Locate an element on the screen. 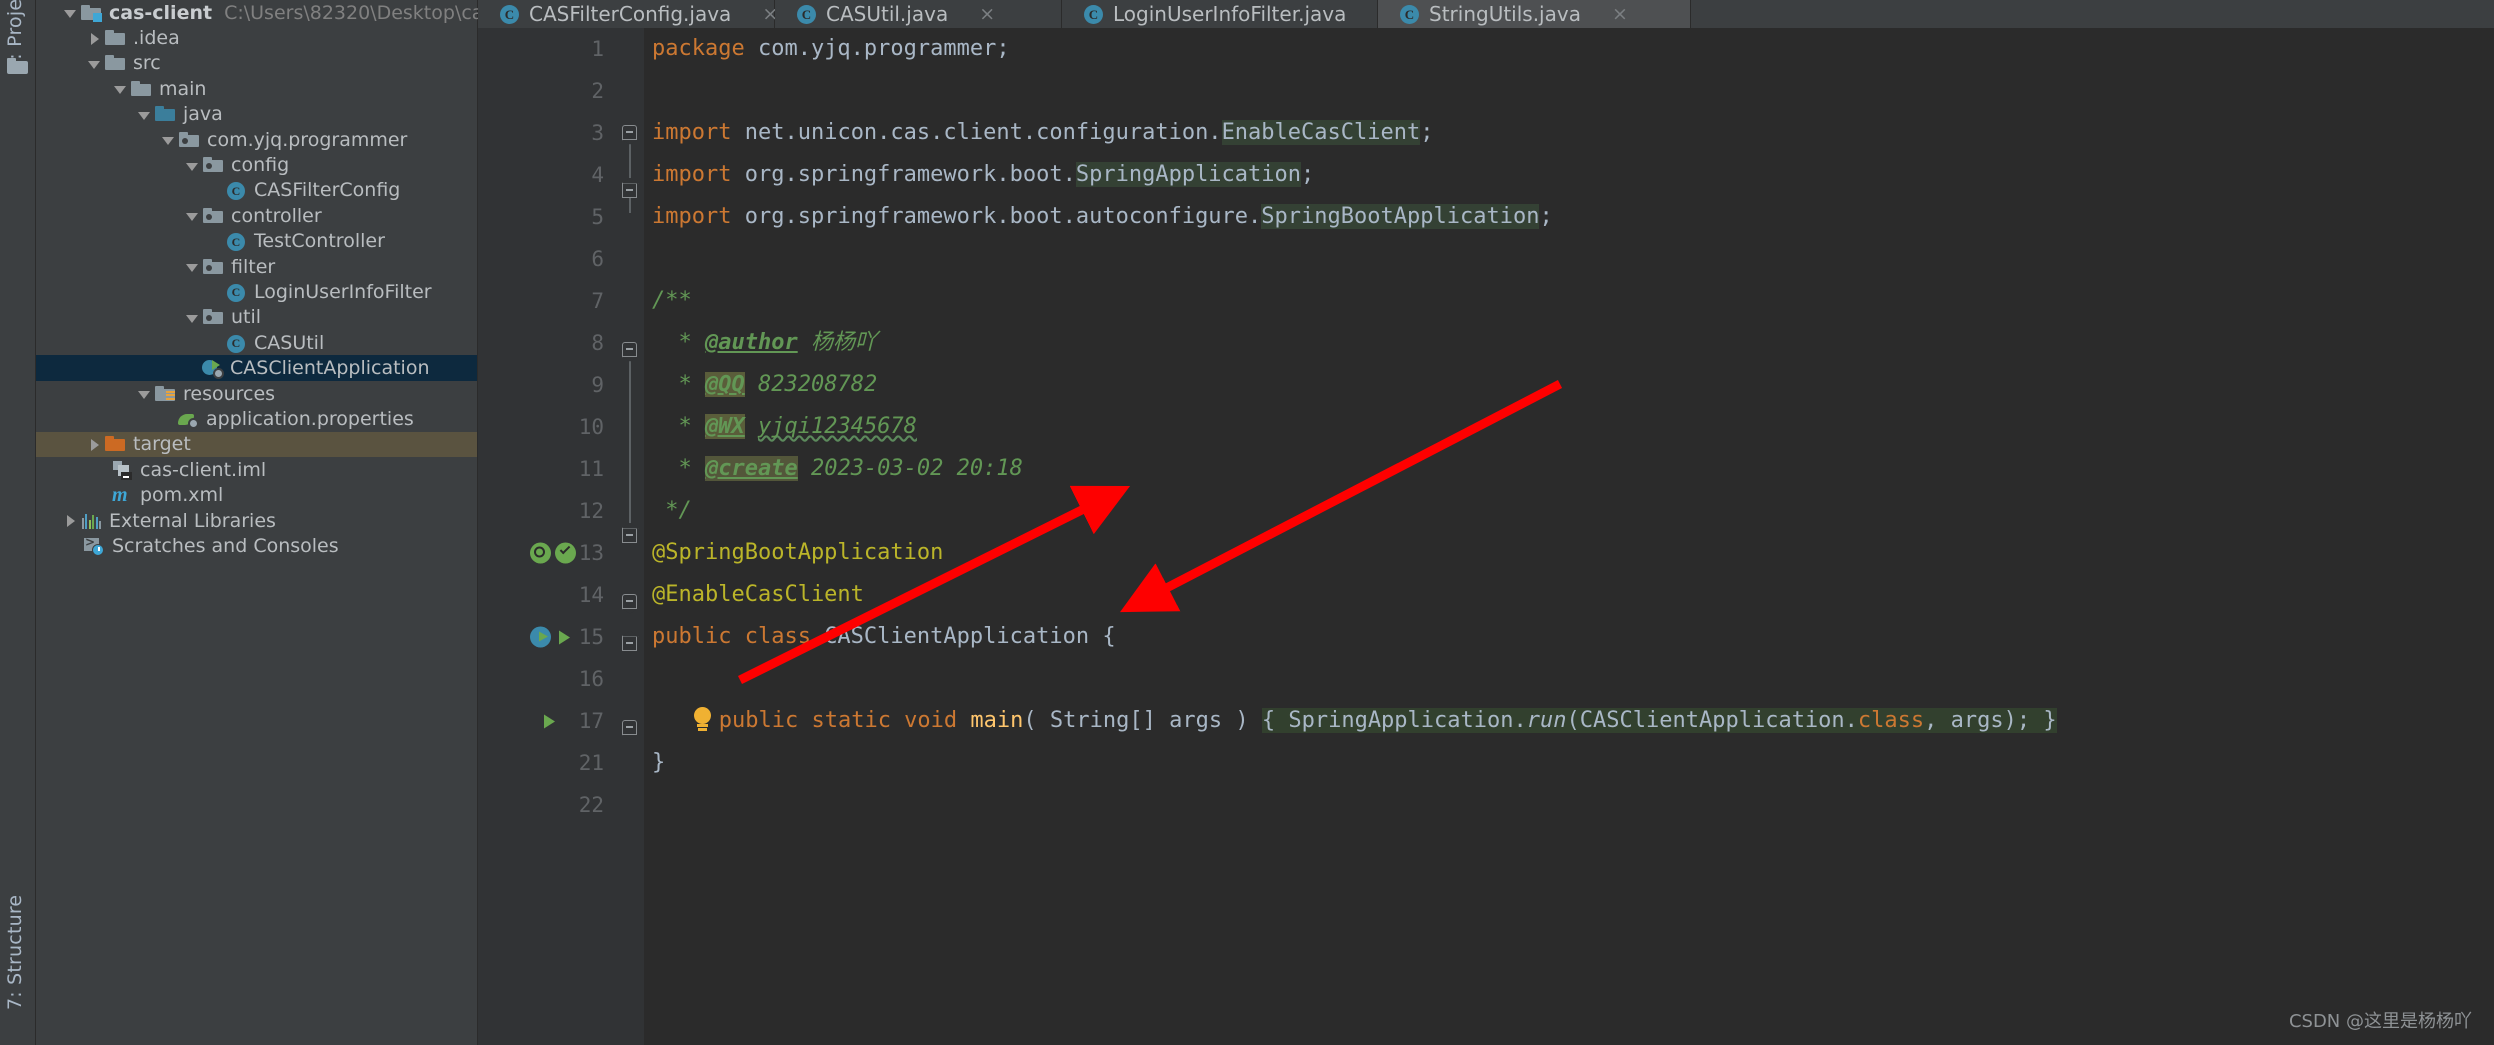 This screenshot has width=2494, height=1045. tab-loginuserinfofilter: C LoginUserInfoFilter.java × is located at coordinates (1227, 14).